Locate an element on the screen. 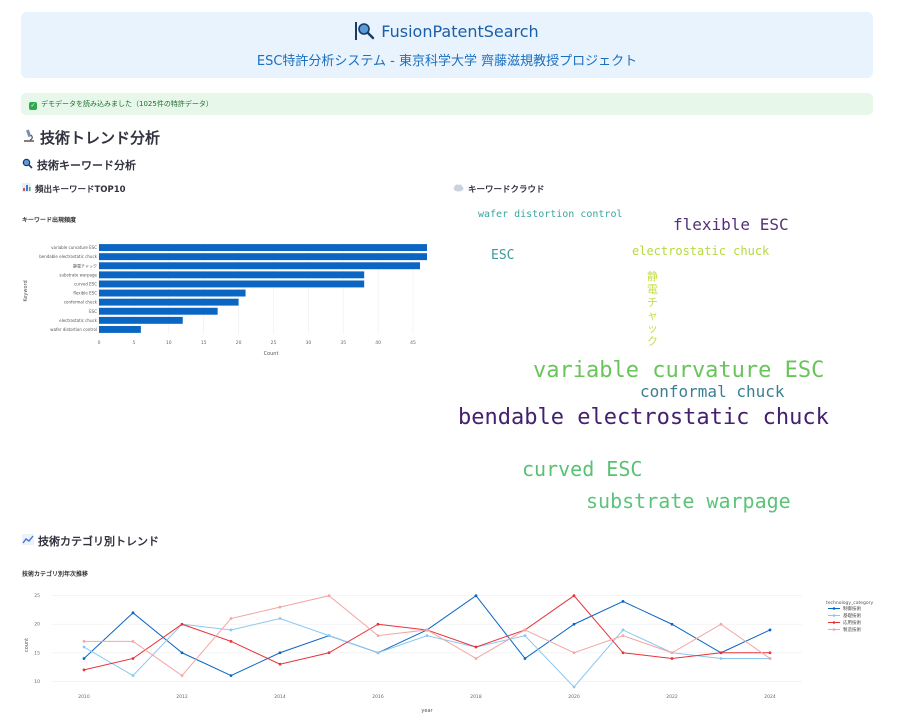  notice-text: デモデータを読み込みました（1025件の特許データ） is located at coordinates (127, 104).